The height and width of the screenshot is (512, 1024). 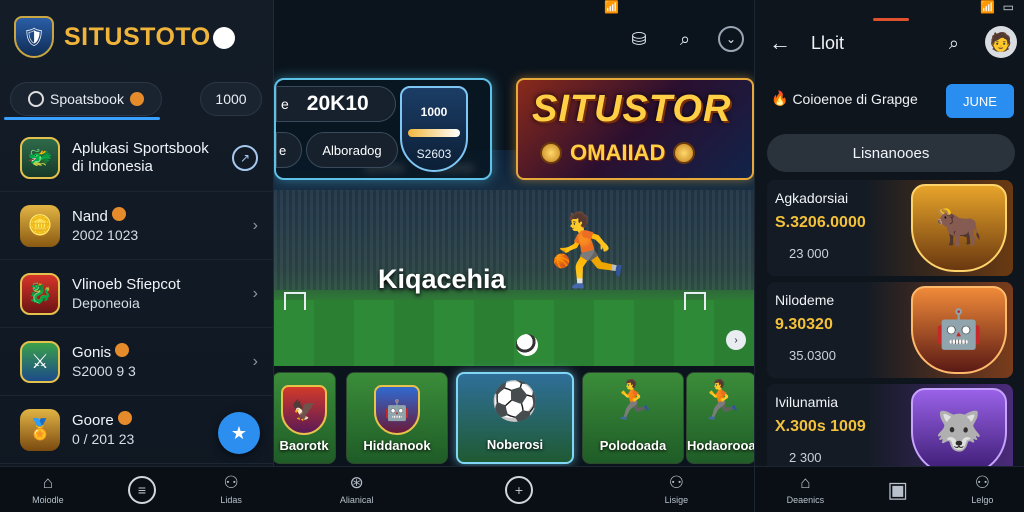 What do you see at coordinates (980, 101) in the screenshot?
I see `june-button: JUNE` at bounding box center [980, 101].